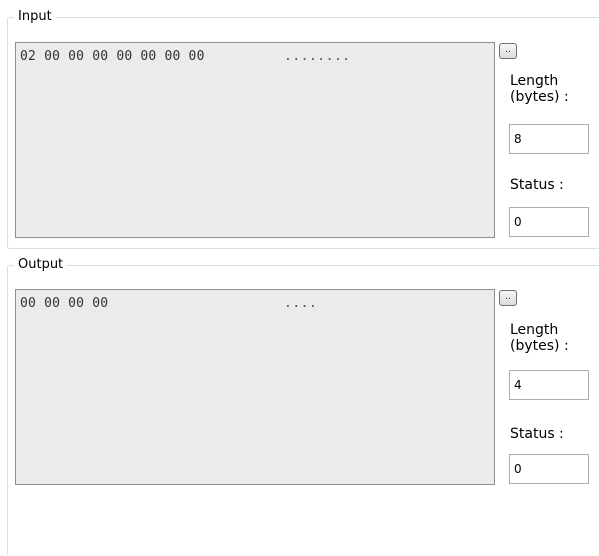 The height and width of the screenshot is (556, 599). Describe the element at coordinates (549, 139) in the screenshot. I see `input-length-field: 8` at that location.